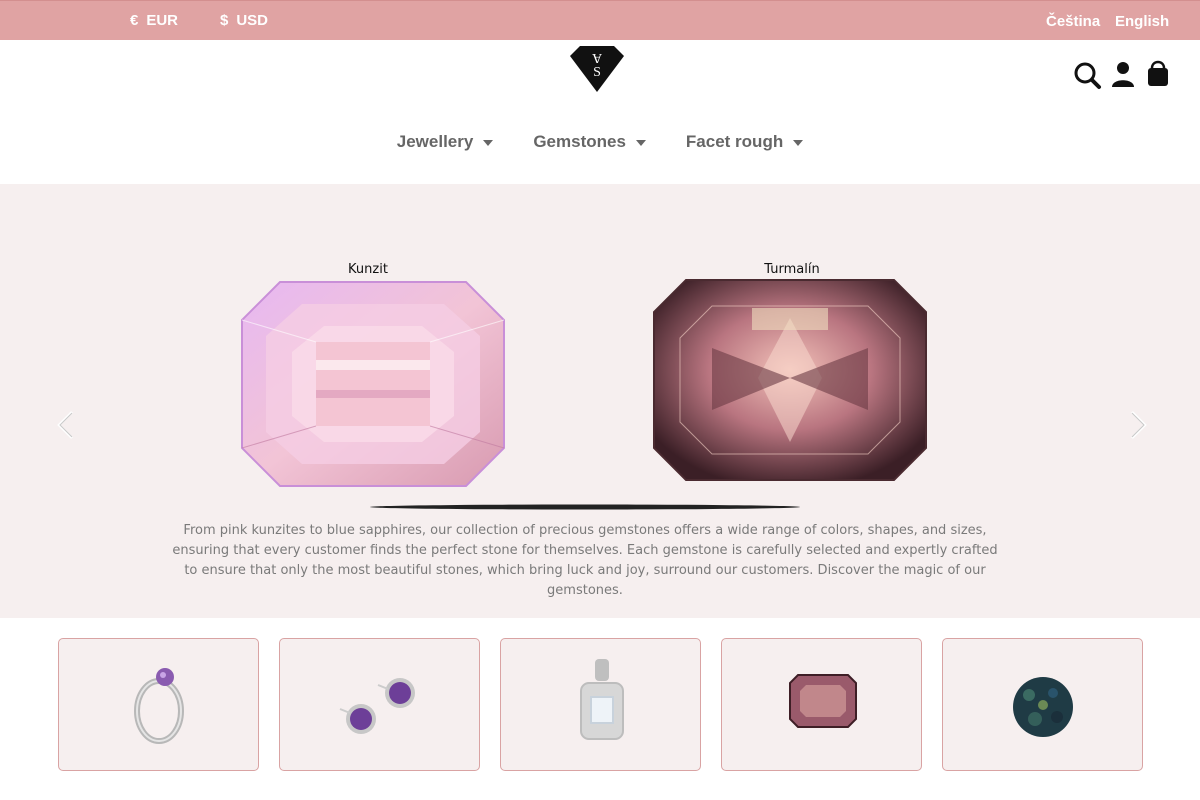 The height and width of the screenshot is (800, 1200). Describe the element at coordinates (792, 269) in the screenshot. I see `gem-title-turmalin: Turmalín` at that location.